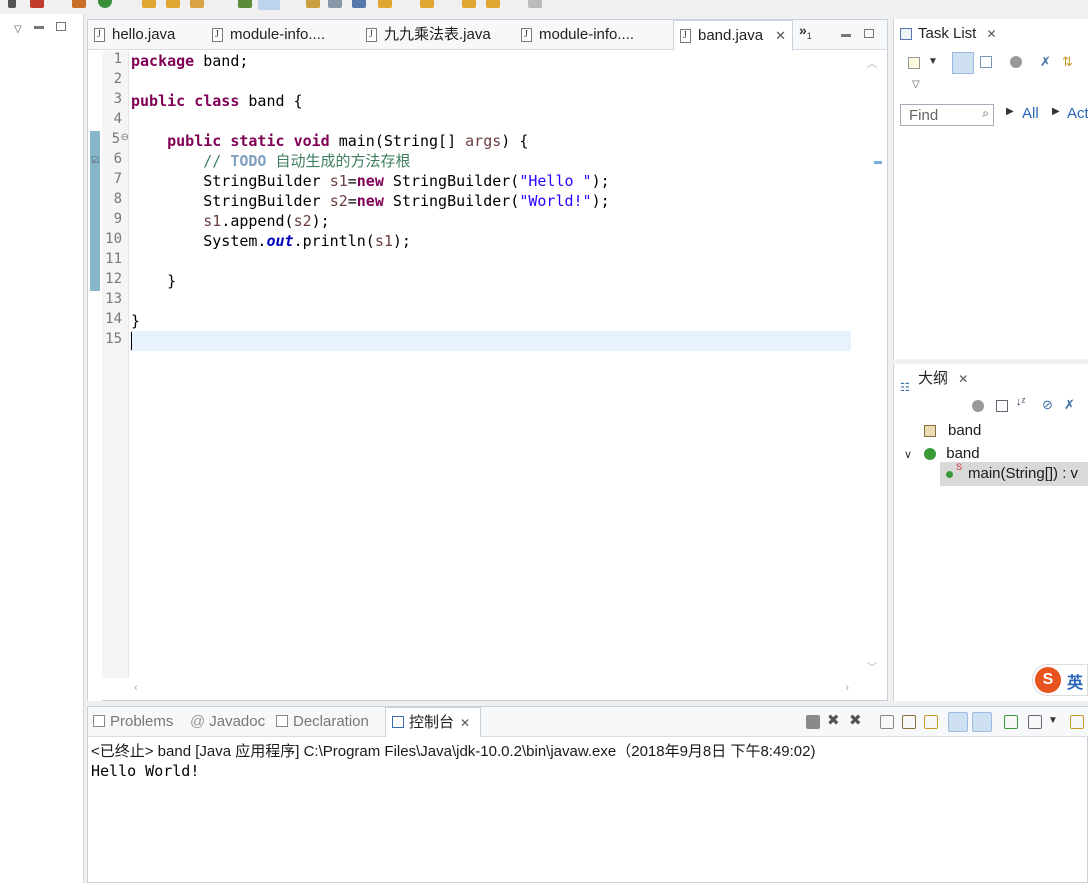  Describe the element at coordinates (1002, 406) in the screenshot. I see `collapse-all-icon` at that location.